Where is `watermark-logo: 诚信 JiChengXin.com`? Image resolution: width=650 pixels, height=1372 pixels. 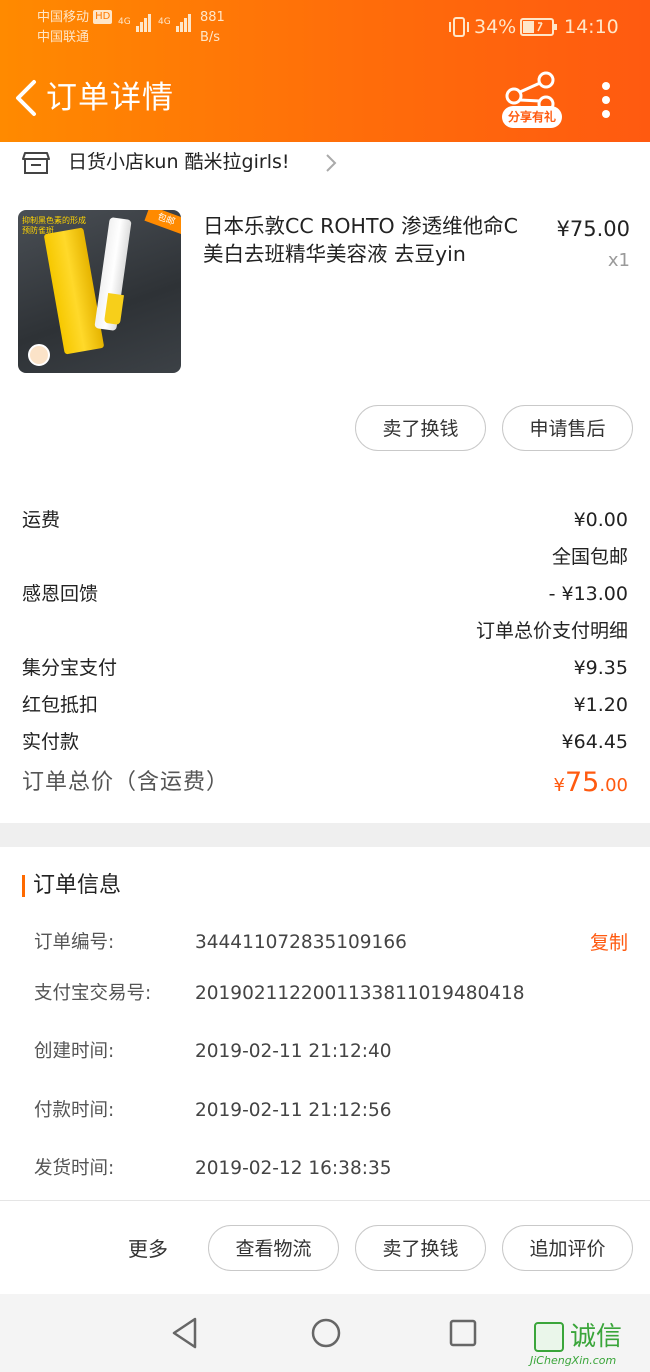 watermark-logo: 诚信 JiChengXin.com is located at coordinates (589, 1347).